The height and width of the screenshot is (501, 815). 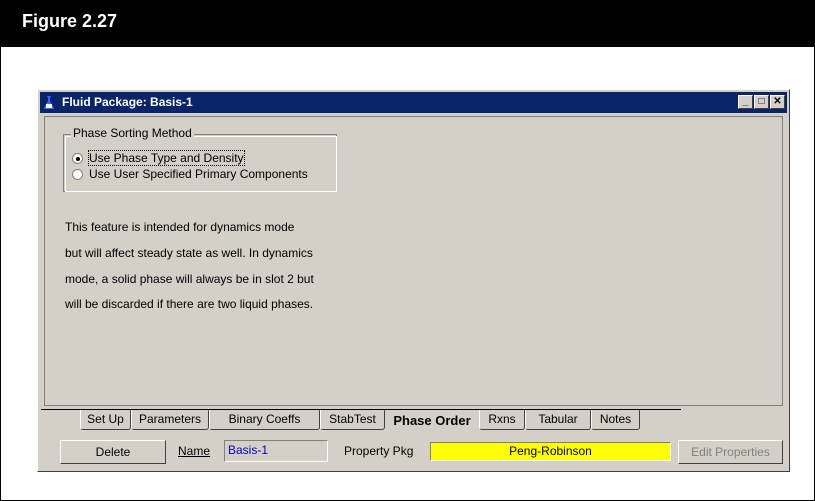 I want to click on minimize-button: _, so click(x=745, y=102).